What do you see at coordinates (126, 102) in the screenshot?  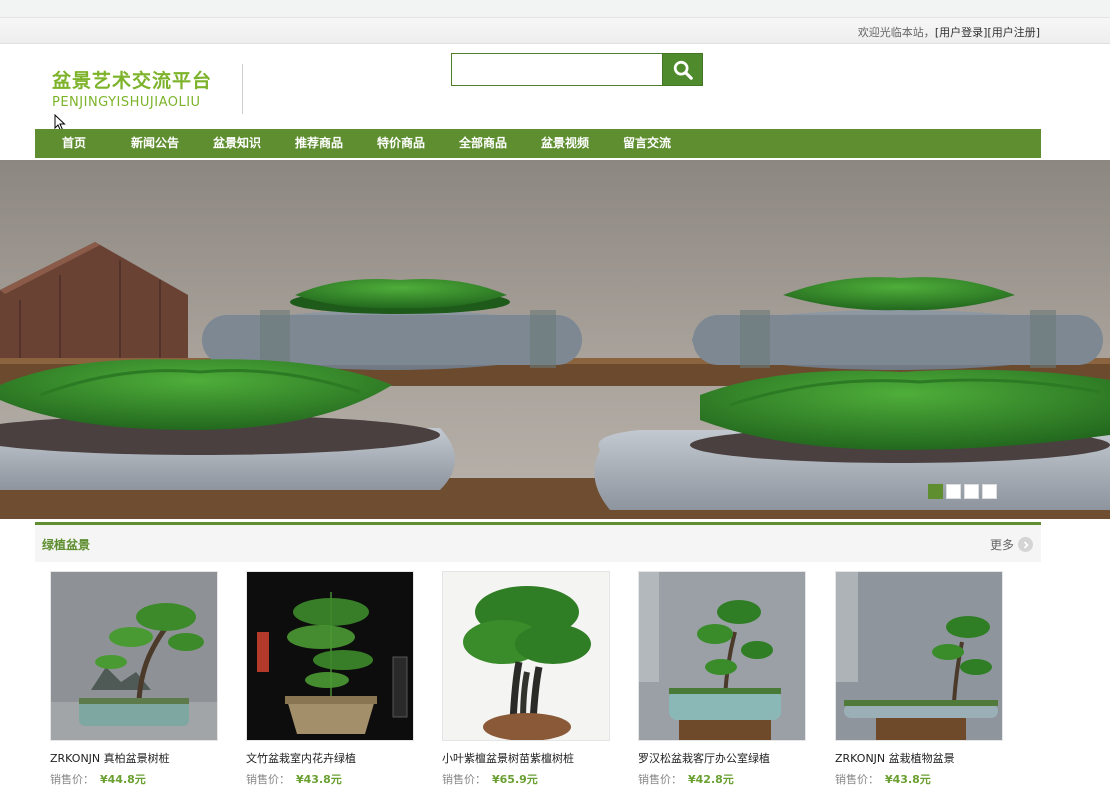 I see `logo-subtitle: PENJINGYISHUJIAOLIU` at bounding box center [126, 102].